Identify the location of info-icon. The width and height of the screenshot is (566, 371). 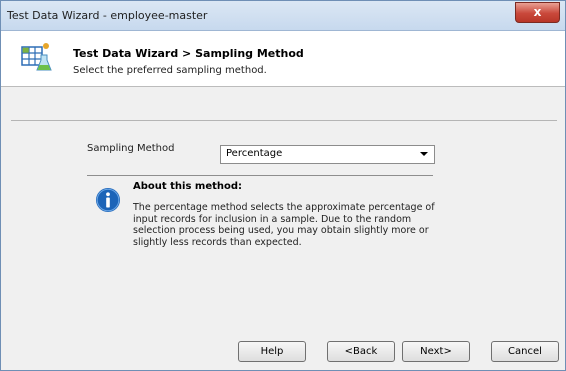
(108, 200).